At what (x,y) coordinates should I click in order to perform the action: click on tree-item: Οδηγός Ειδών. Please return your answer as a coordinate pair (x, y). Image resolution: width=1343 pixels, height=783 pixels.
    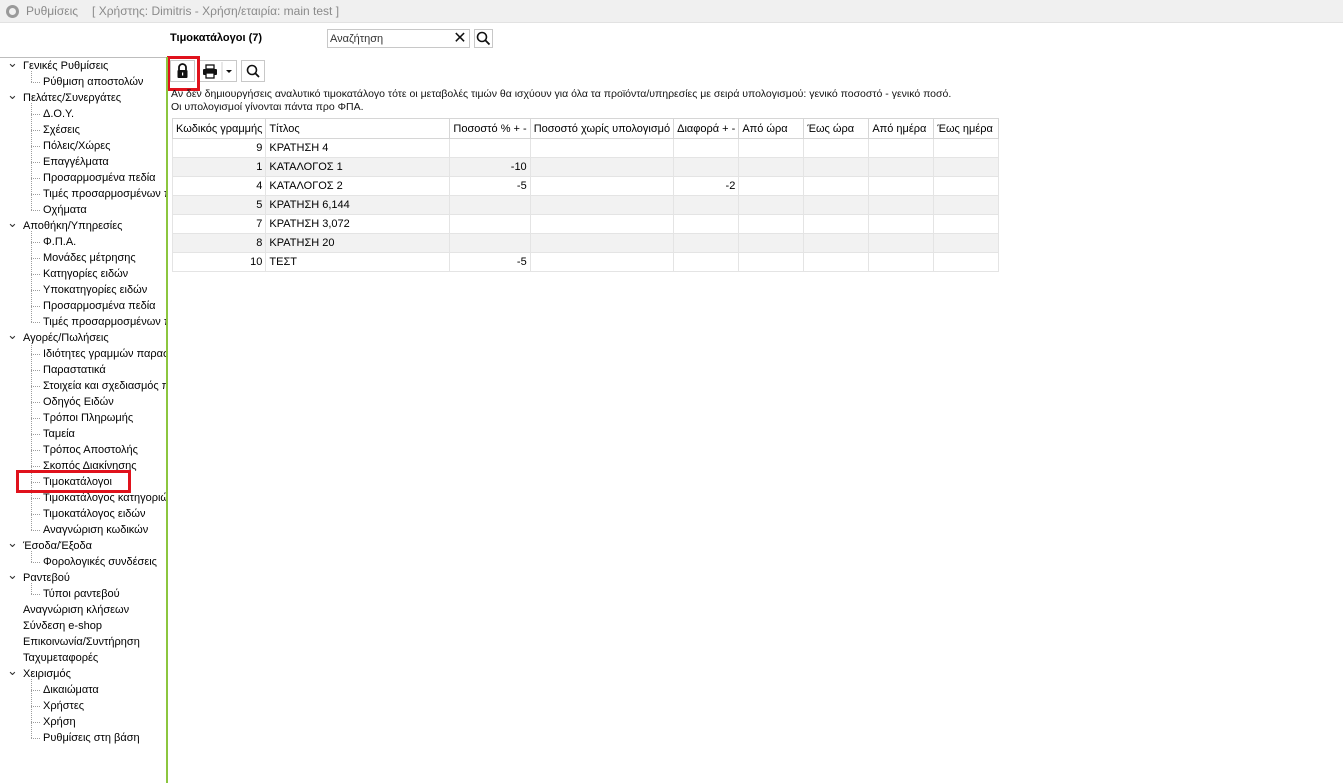
    Looking at the image, I should click on (83, 402).